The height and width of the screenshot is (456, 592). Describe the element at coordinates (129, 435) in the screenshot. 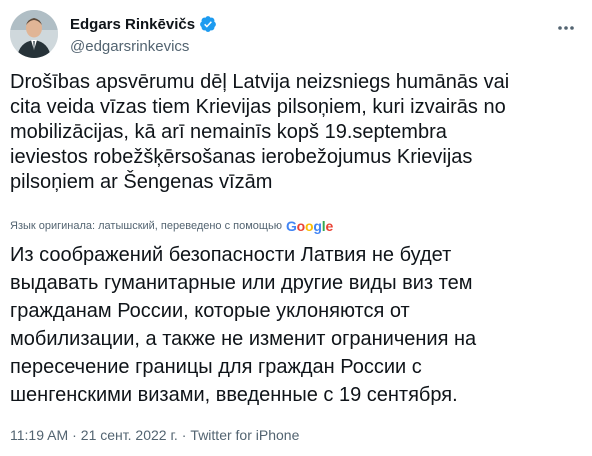

I see `tweet-date: 21 сент. 2022 г.` at that location.